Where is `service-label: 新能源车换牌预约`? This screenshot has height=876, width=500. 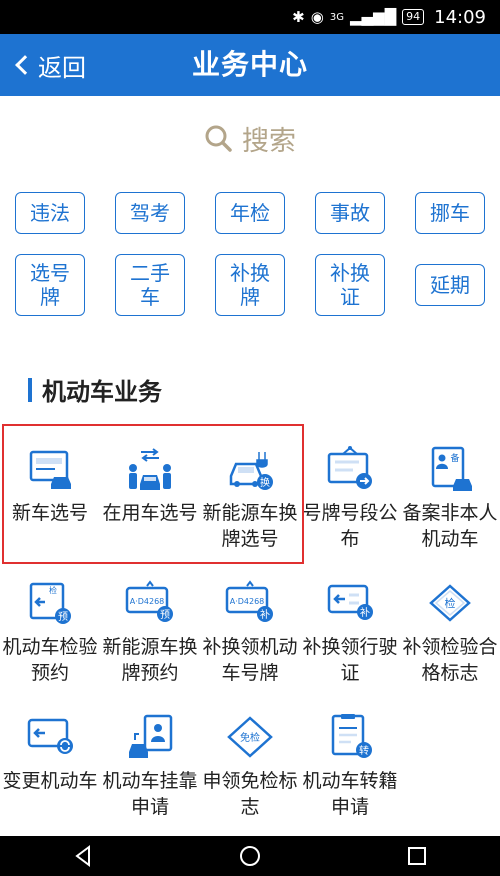 service-label: 新能源车换牌预约 is located at coordinates (150, 660).